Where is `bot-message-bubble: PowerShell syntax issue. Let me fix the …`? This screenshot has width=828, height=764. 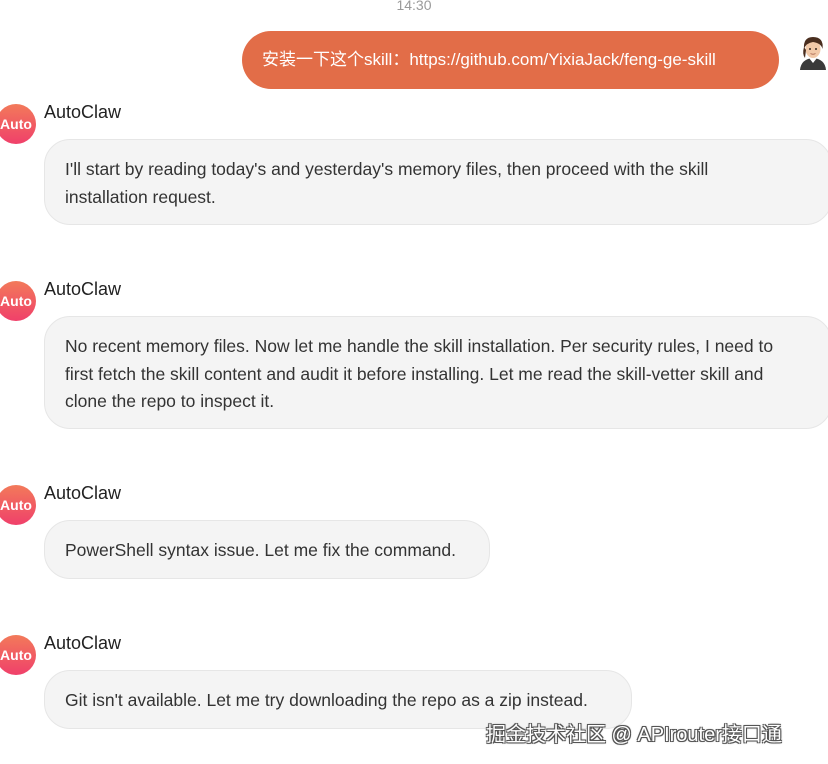 bot-message-bubble: PowerShell syntax issue. Let me fix the … is located at coordinates (267, 549).